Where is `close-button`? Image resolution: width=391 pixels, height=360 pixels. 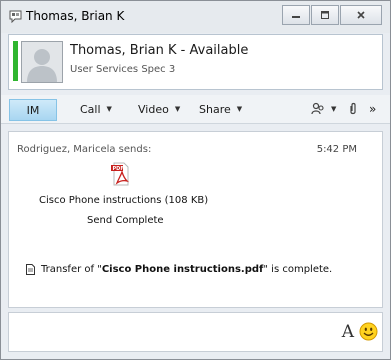
close-button is located at coordinates (361, 15).